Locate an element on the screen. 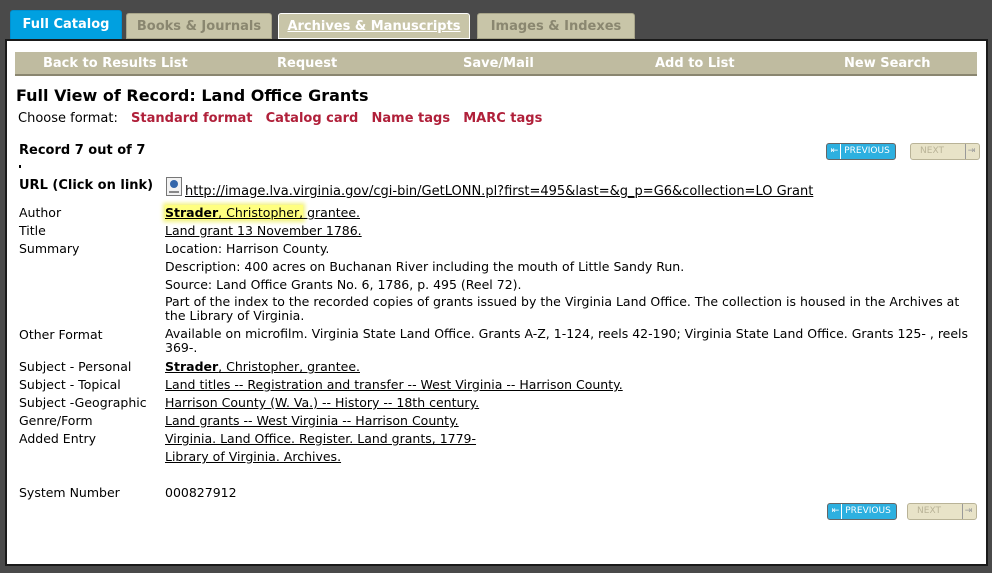  marker-dot is located at coordinates (20, 166).